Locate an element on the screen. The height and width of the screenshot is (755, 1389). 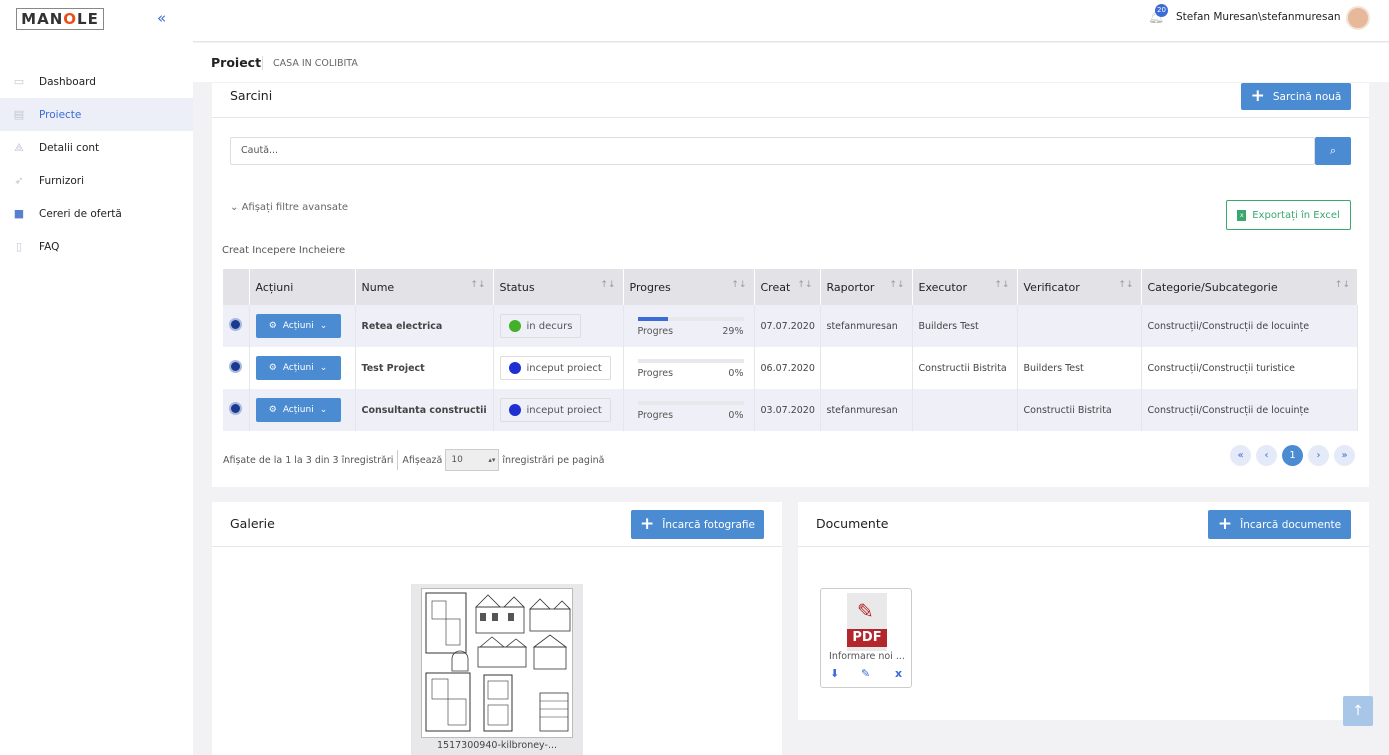
header-executor: Executor ↑↓ is located at coordinates (965, 287).